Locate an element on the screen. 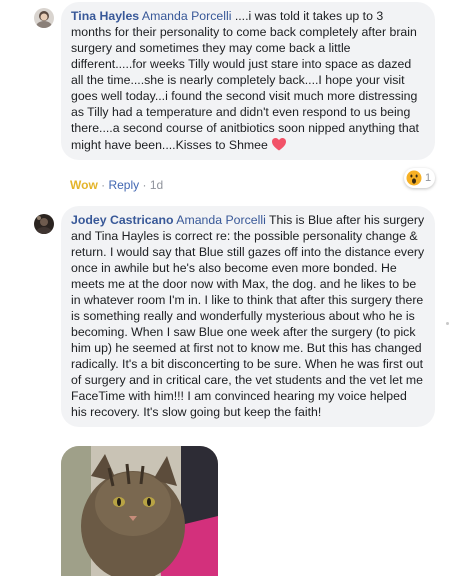 The image size is (451, 576). heart-icon is located at coordinates (279, 144).